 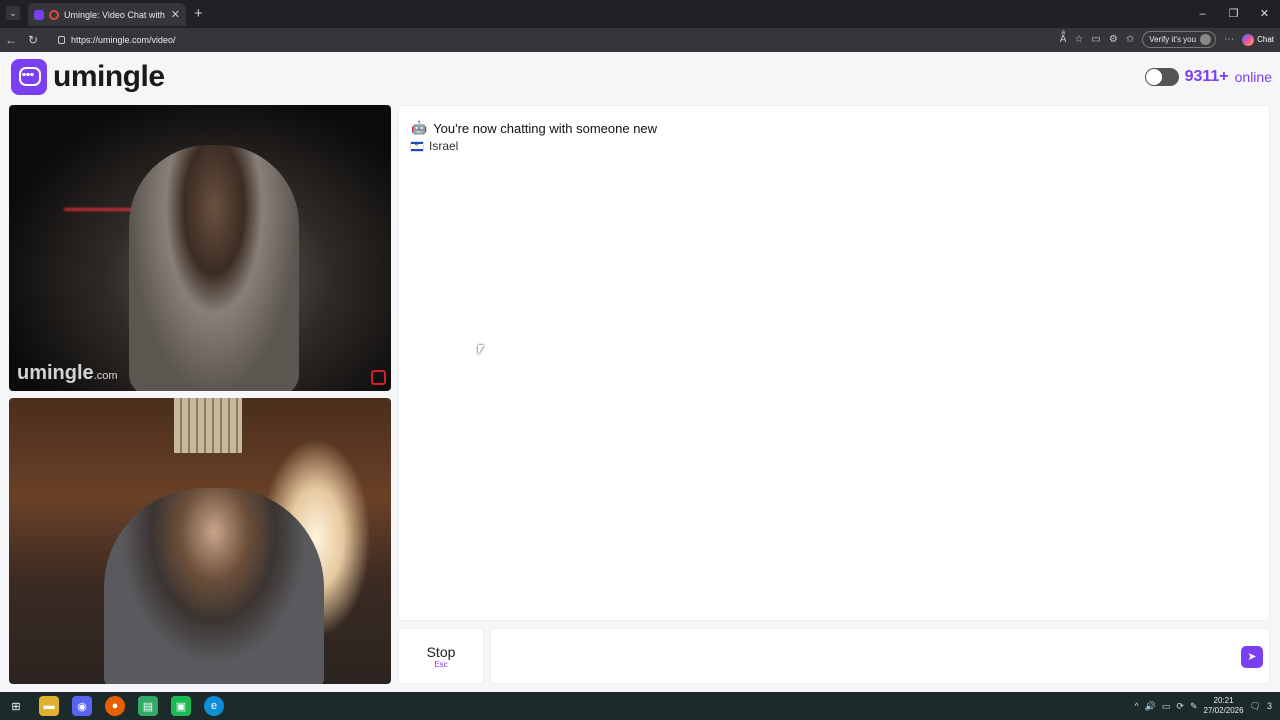 I want to click on system-message: 🤖 You're now chatting with someone new, so click(x=534, y=128).